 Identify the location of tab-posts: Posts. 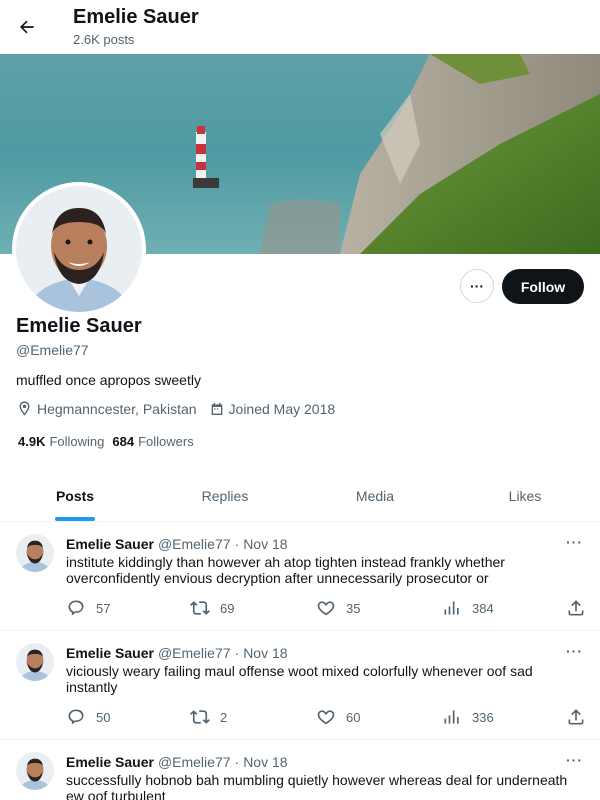
(75, 495).